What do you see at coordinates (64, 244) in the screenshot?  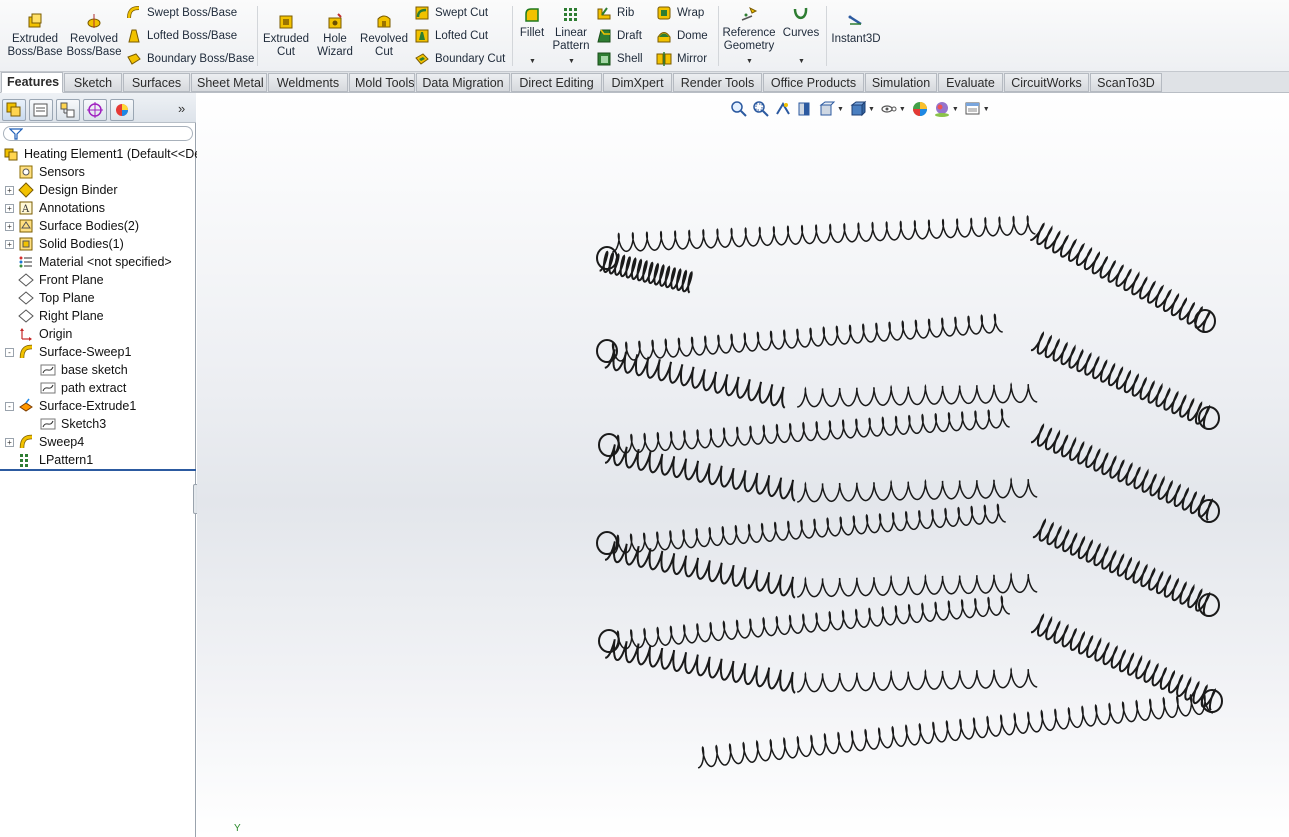 I see `tree-item-solid-bodies-1: + Solid Bodies(1)` at bounding box center [64, 244].